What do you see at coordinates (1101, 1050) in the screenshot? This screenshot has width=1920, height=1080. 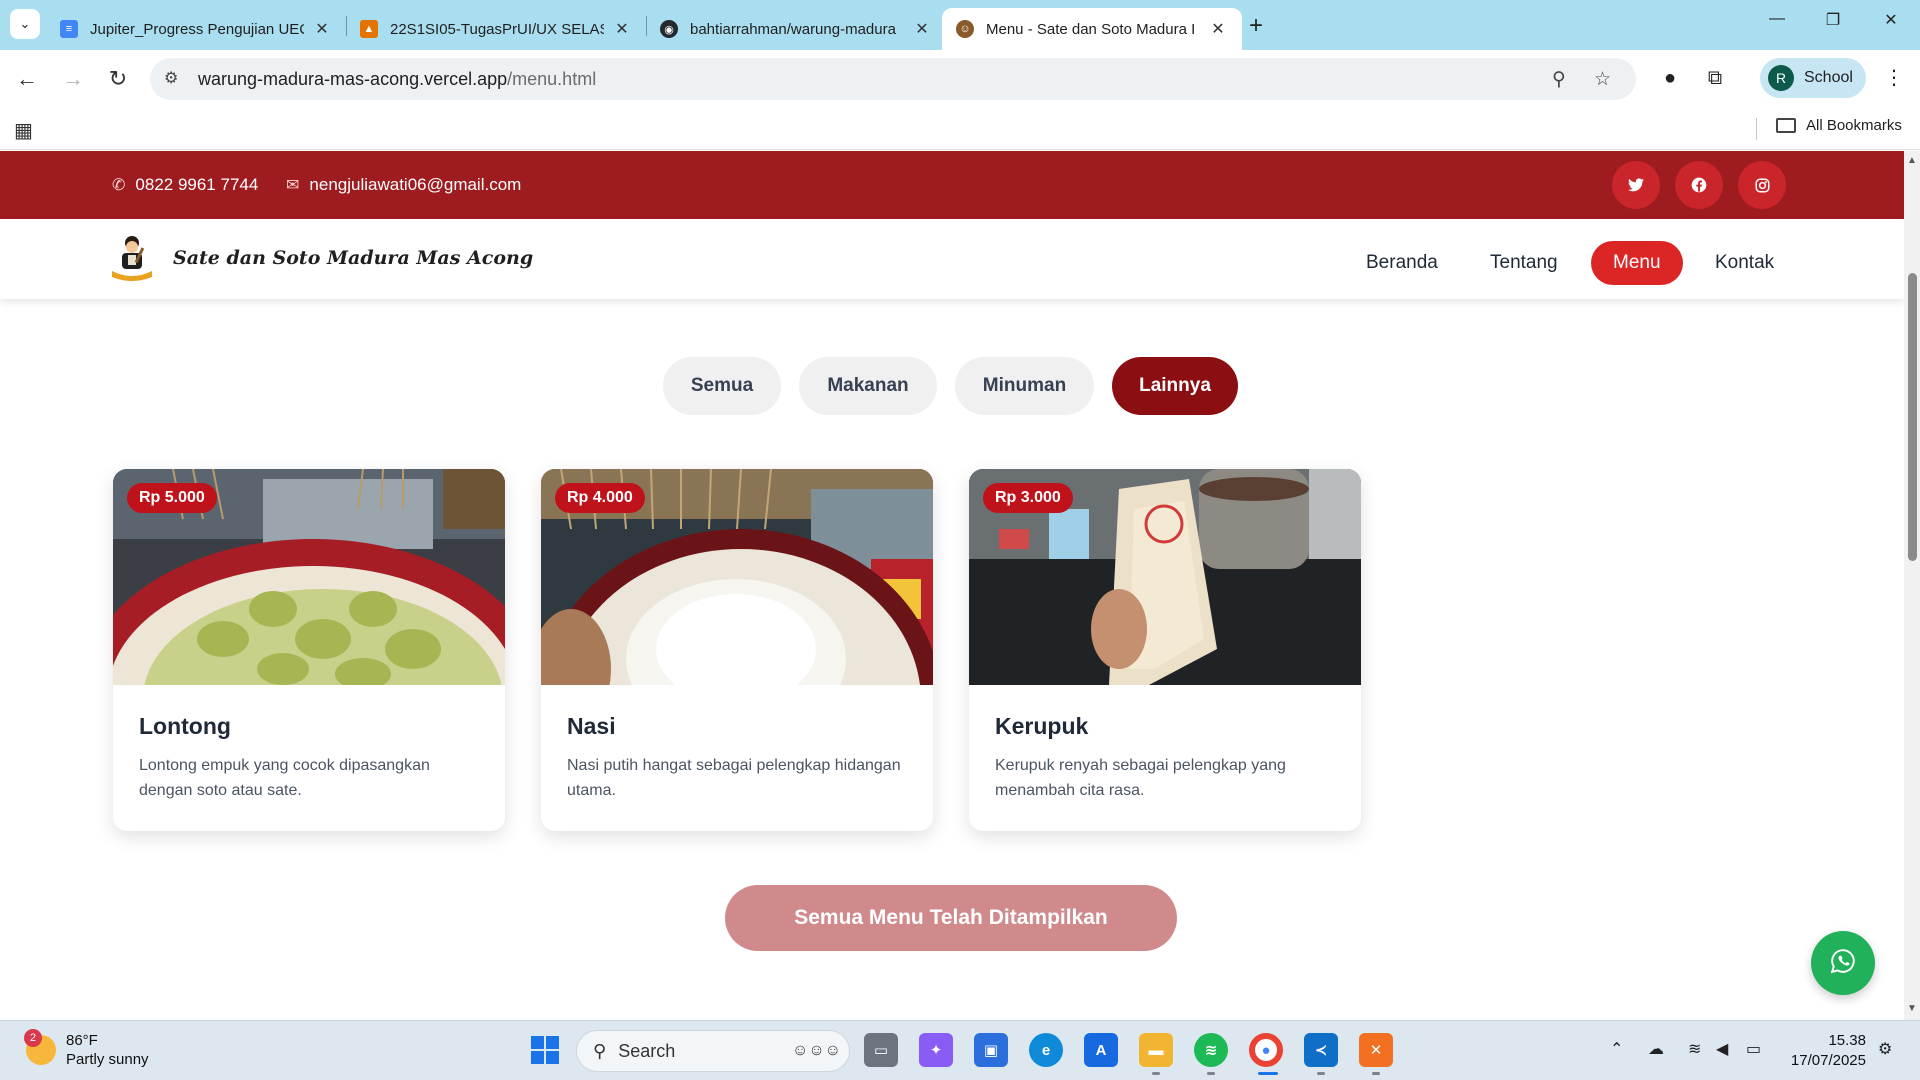 I see `app-icon: A` at bounding box center [1101, 1050].